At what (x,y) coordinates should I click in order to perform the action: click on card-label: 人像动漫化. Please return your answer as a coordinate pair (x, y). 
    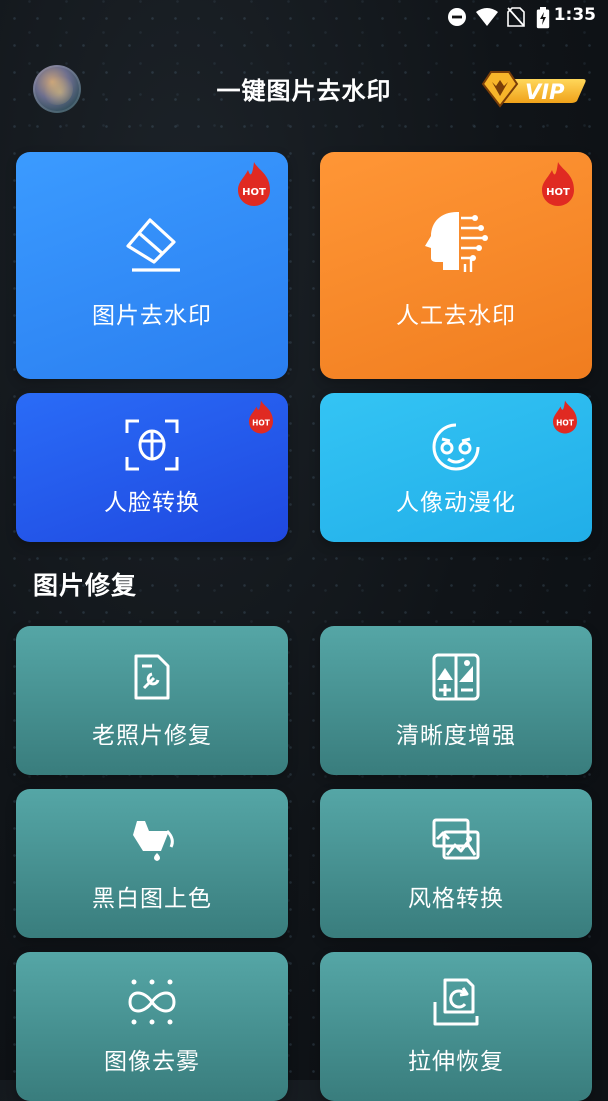
    Looking at the image, I should click on (456, 503).